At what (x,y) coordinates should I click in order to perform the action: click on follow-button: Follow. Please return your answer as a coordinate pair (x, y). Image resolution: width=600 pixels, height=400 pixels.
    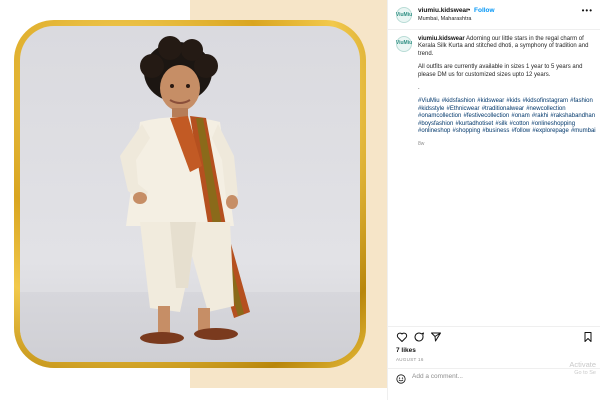
    Looking at the image, I should click on (484, 10).